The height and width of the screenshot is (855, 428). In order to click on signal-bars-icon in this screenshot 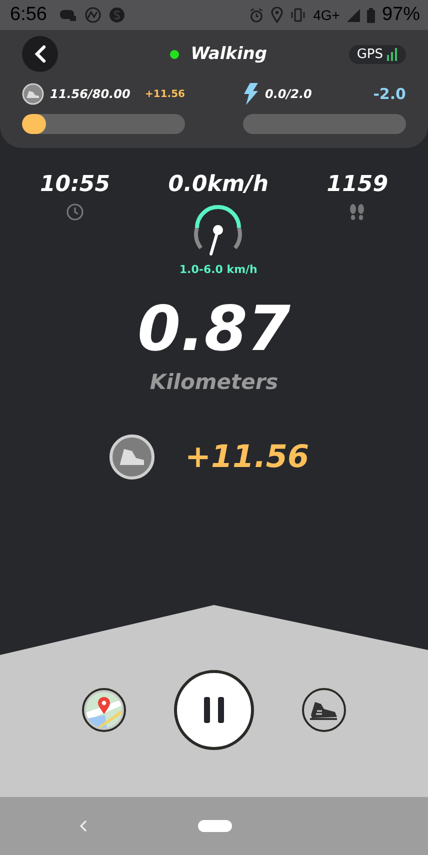, I will do `click(392, 54)`.